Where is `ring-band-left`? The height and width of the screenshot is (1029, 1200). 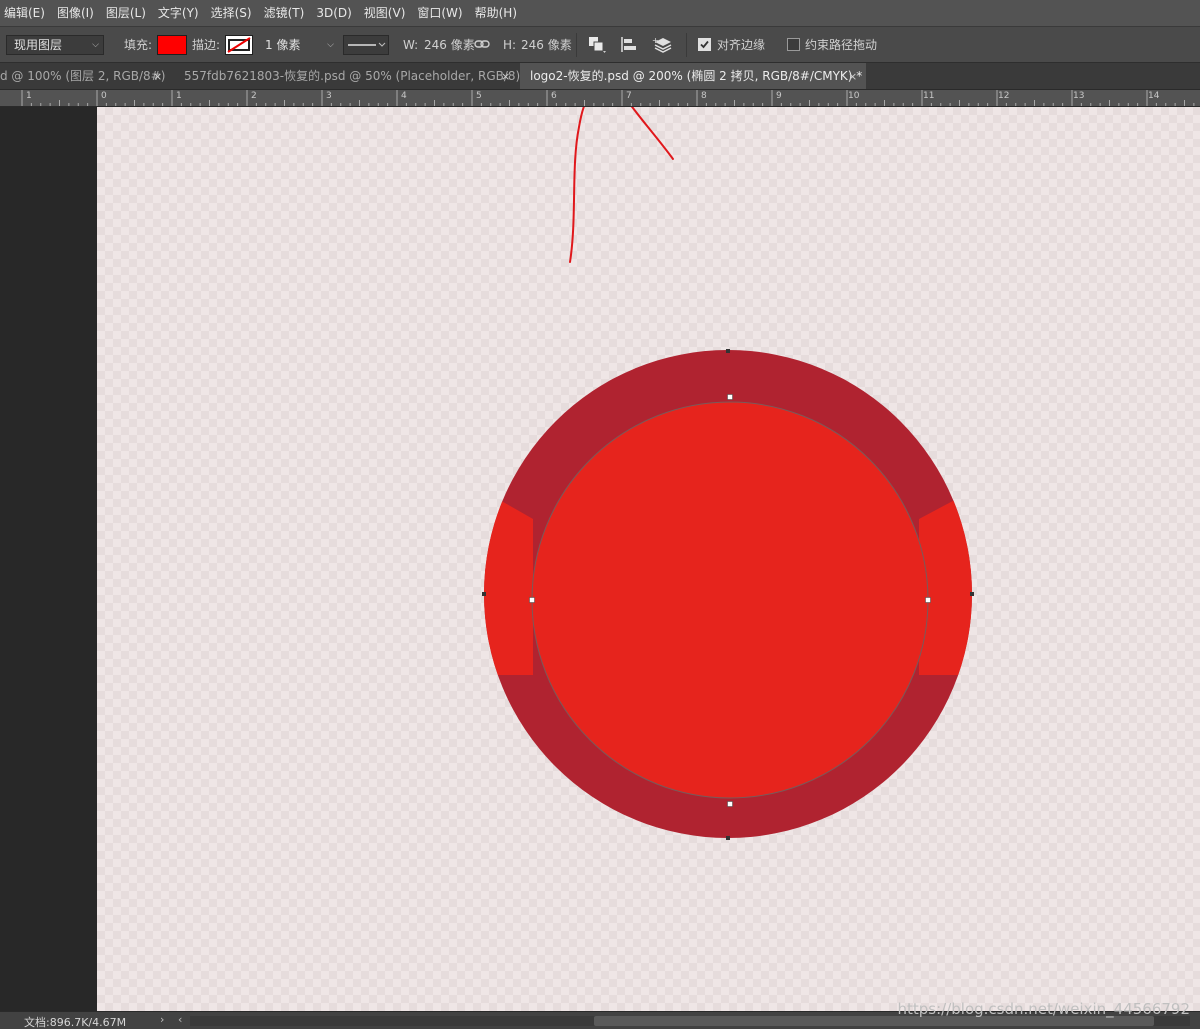
ring-band-left is located at coordinates (508, 581).